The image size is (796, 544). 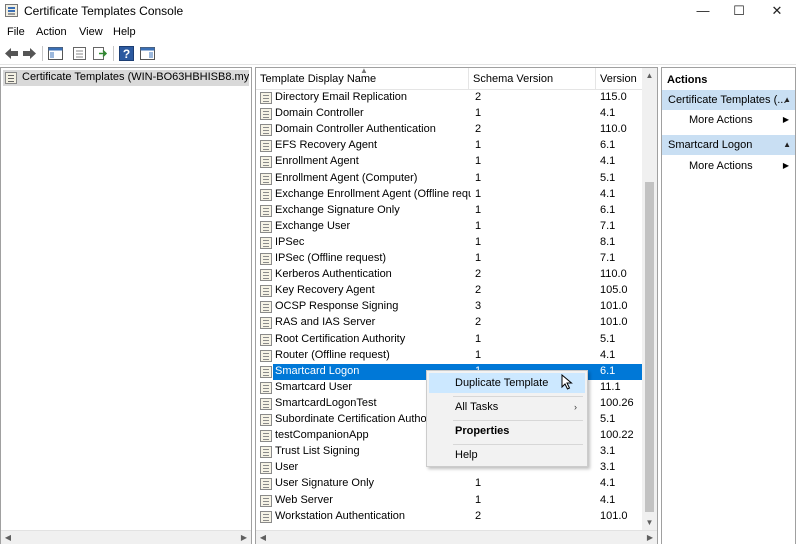 I want to click on table-row: Domain Controller Authentication 2 110.0, so click(x=449, y=130).